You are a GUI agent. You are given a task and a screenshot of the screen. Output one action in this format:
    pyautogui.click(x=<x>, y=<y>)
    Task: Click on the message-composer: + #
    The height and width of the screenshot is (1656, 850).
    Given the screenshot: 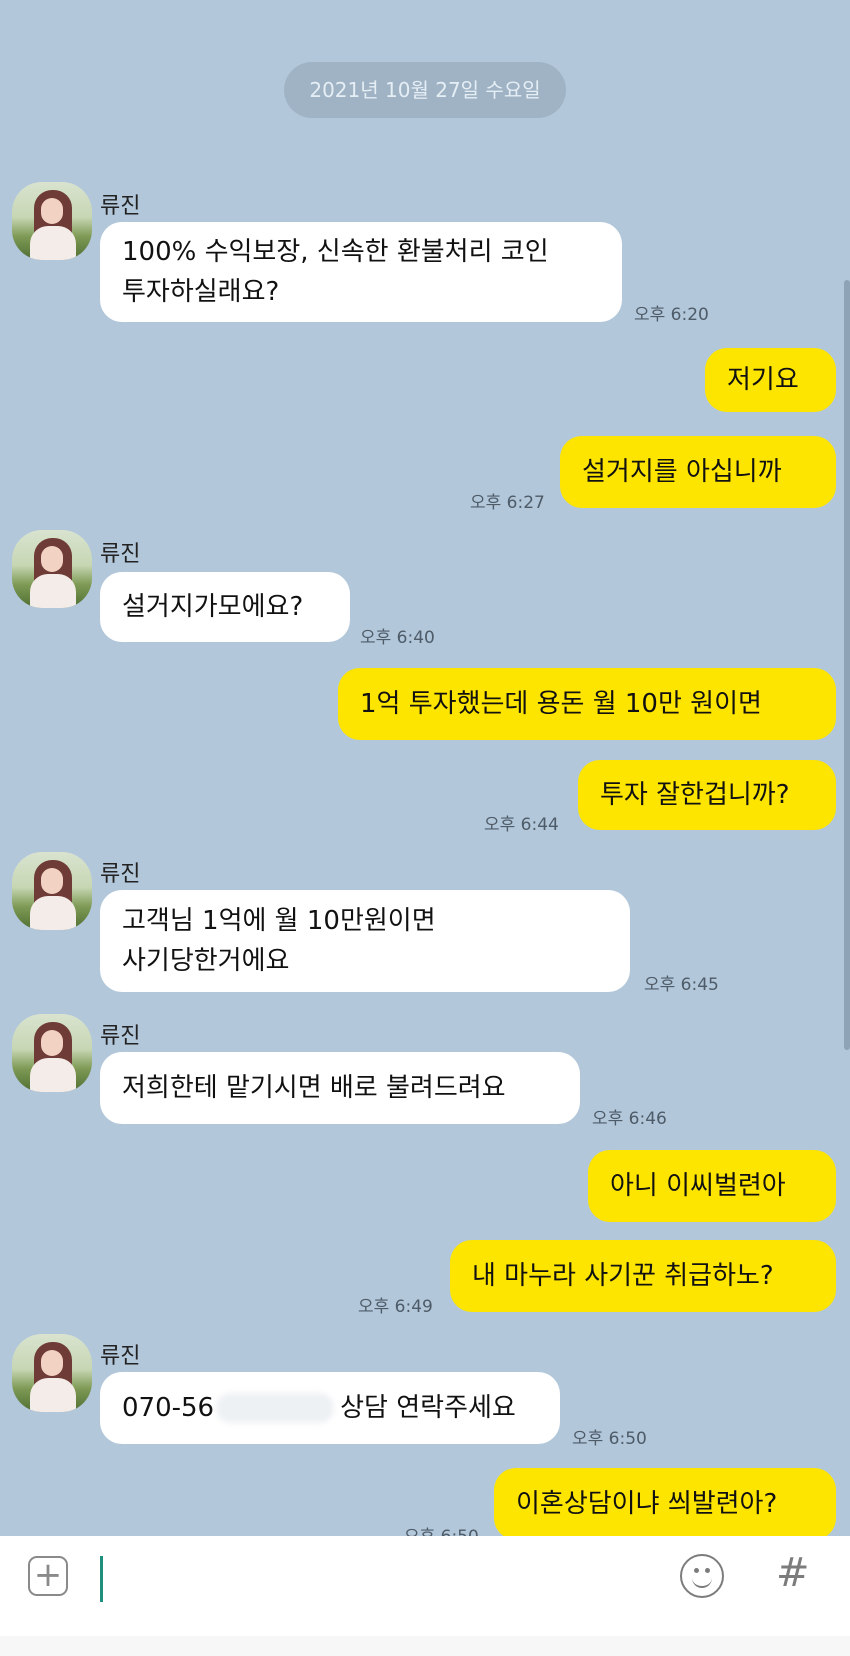 What is the action you would take?
    pyautogui.click(x=425, y=1586)
    